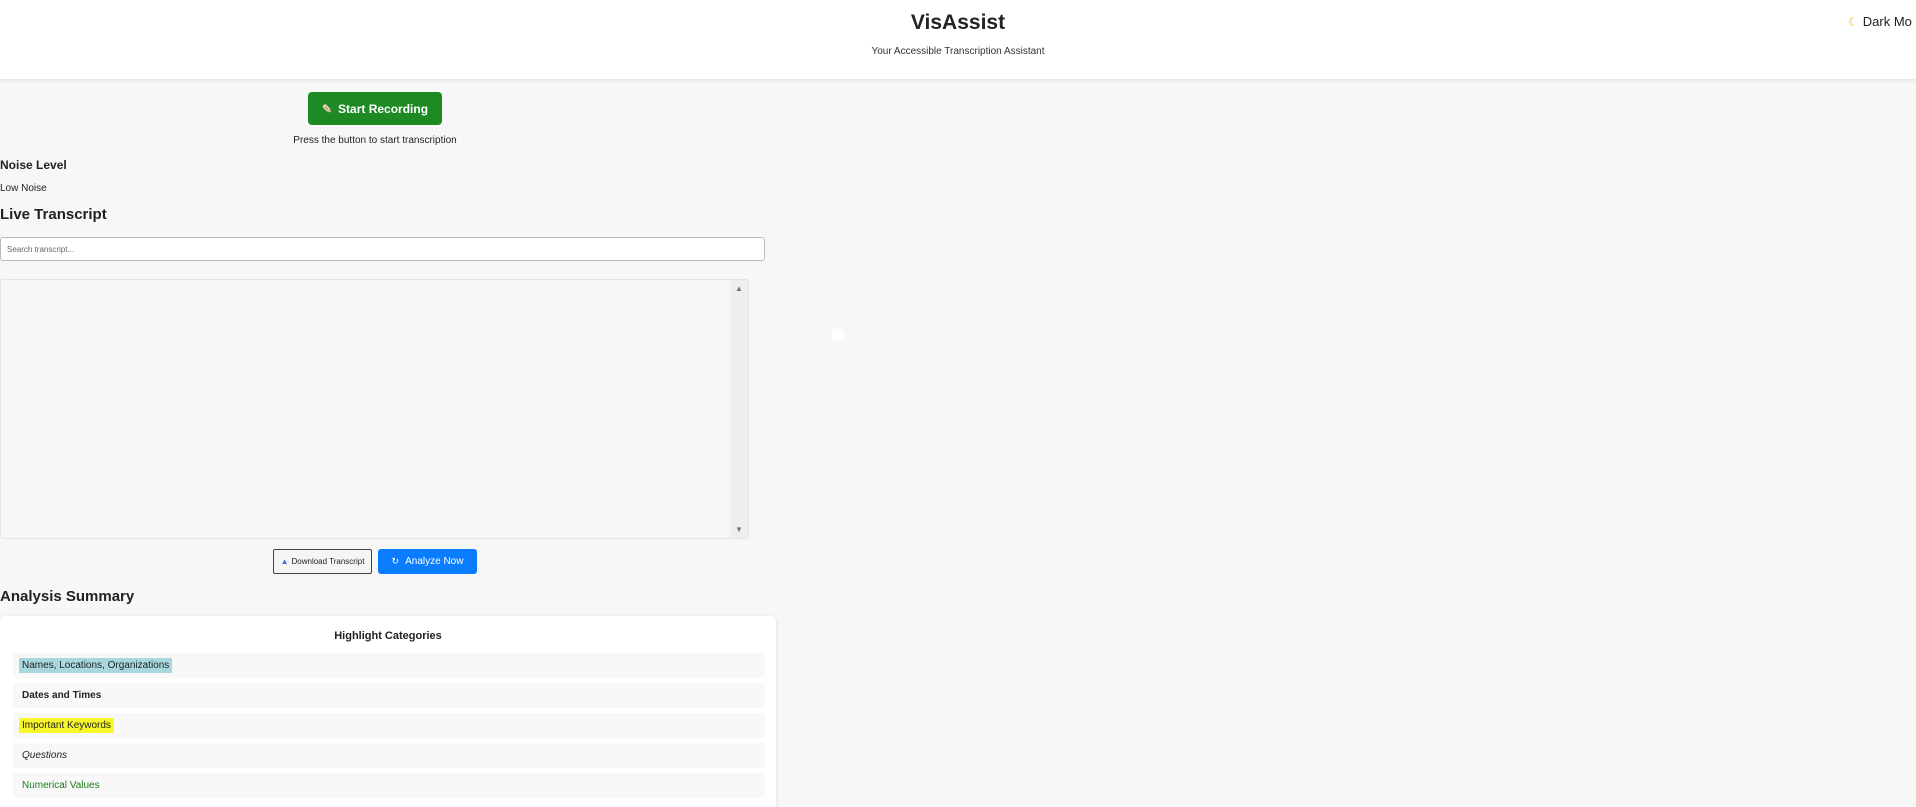  Describe the element at coordinates (33, 165) in the screenshot. I see `noise-level-title: Noise Level` at that location.